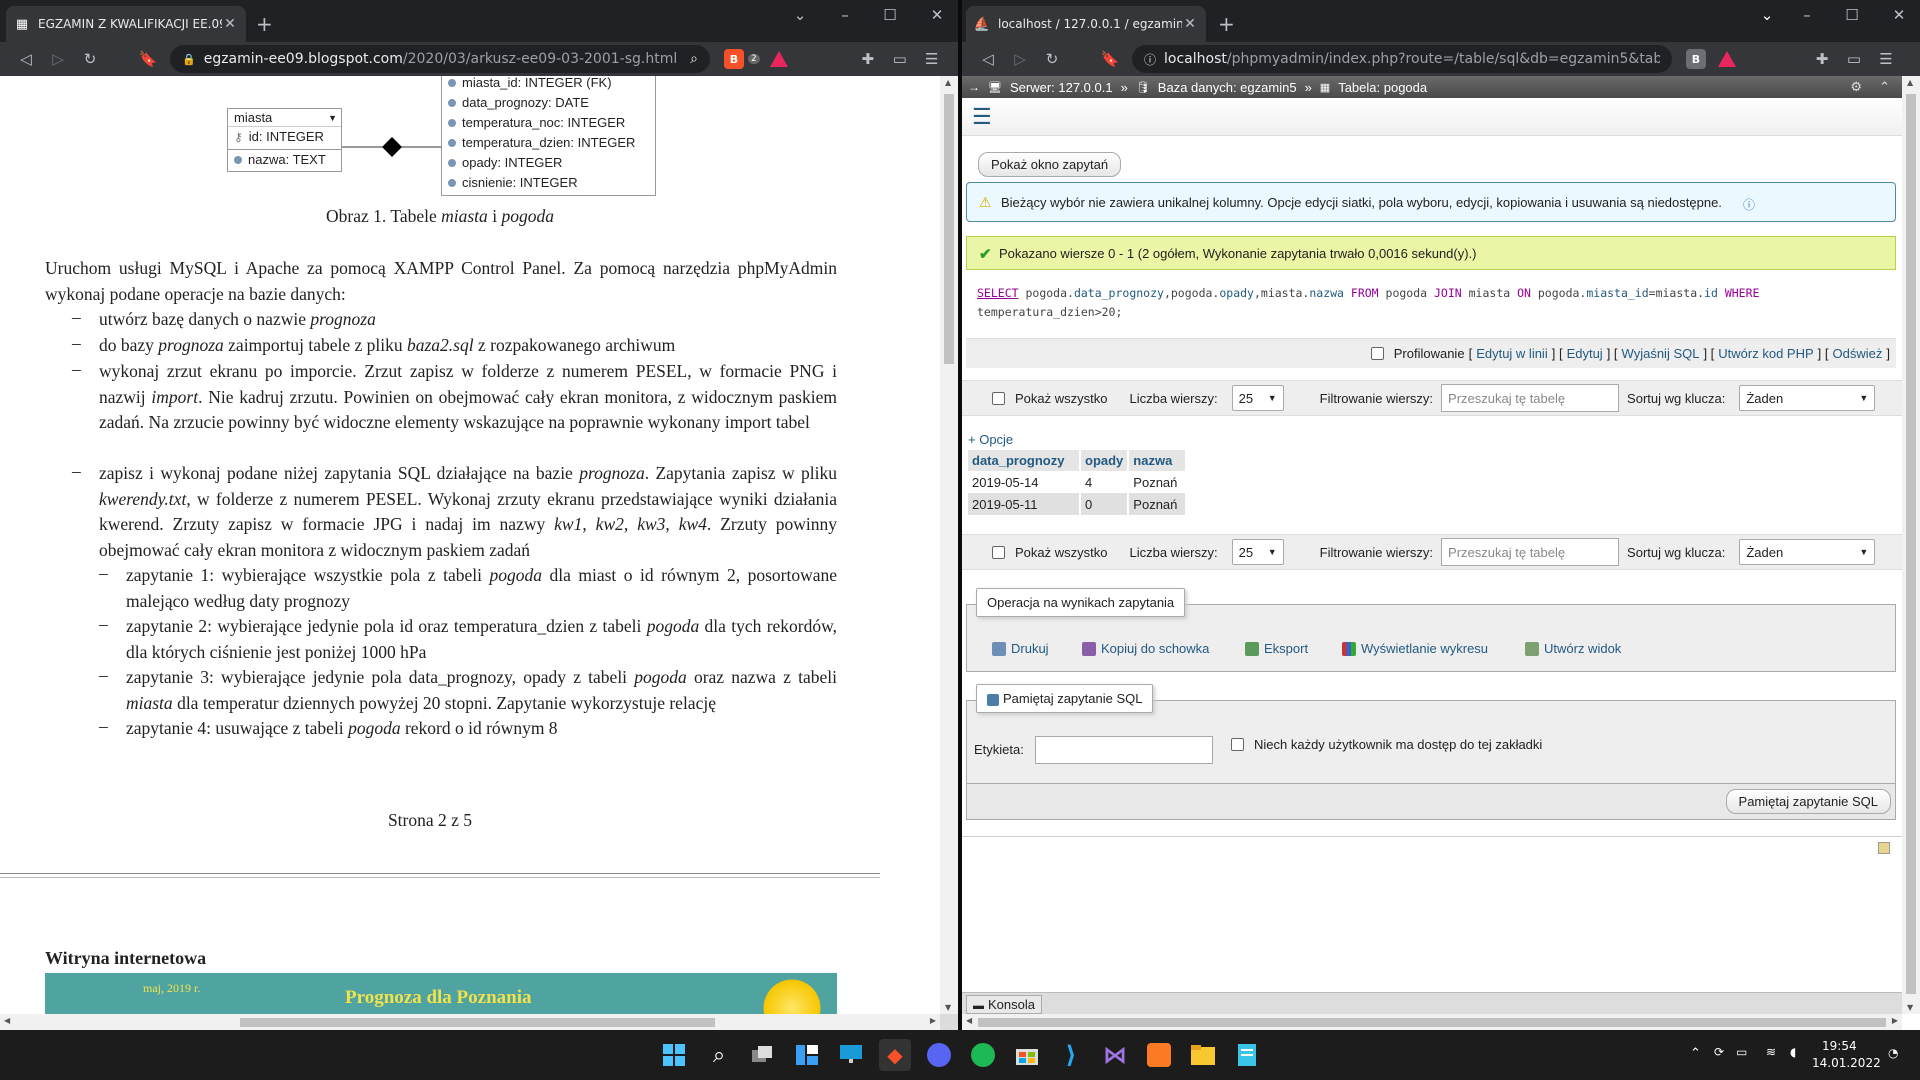  I want to click on bookmark-label-input, so click(1124, 750).